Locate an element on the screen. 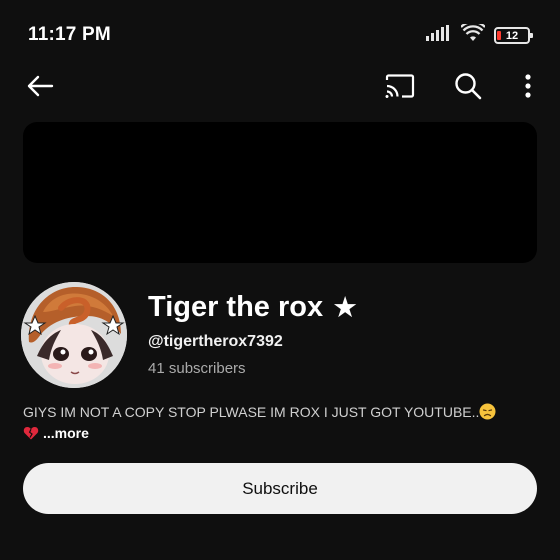 The width and height of the screenshot is (560, 560). more-options-button is located at coordinates (528, 88).